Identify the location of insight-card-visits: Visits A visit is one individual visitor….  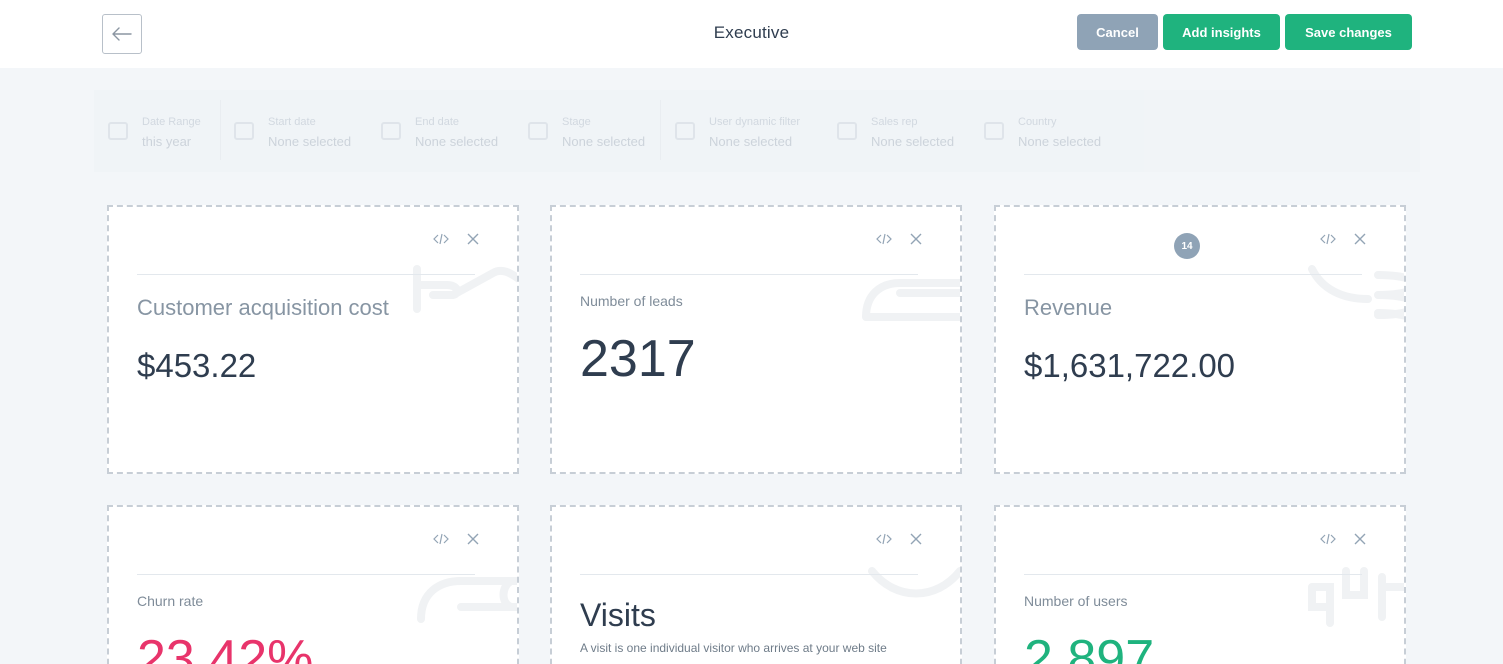
(756, 584).